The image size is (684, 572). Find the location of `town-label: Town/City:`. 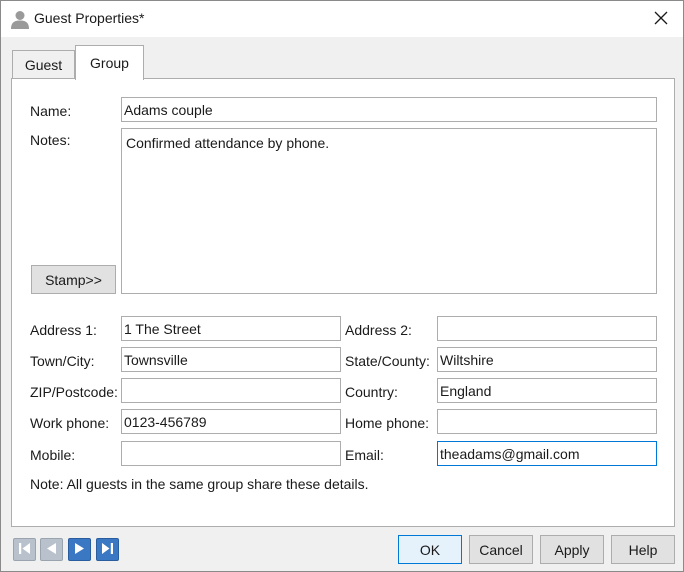

town-label: Town/City: is located at coordinates (62, 361).